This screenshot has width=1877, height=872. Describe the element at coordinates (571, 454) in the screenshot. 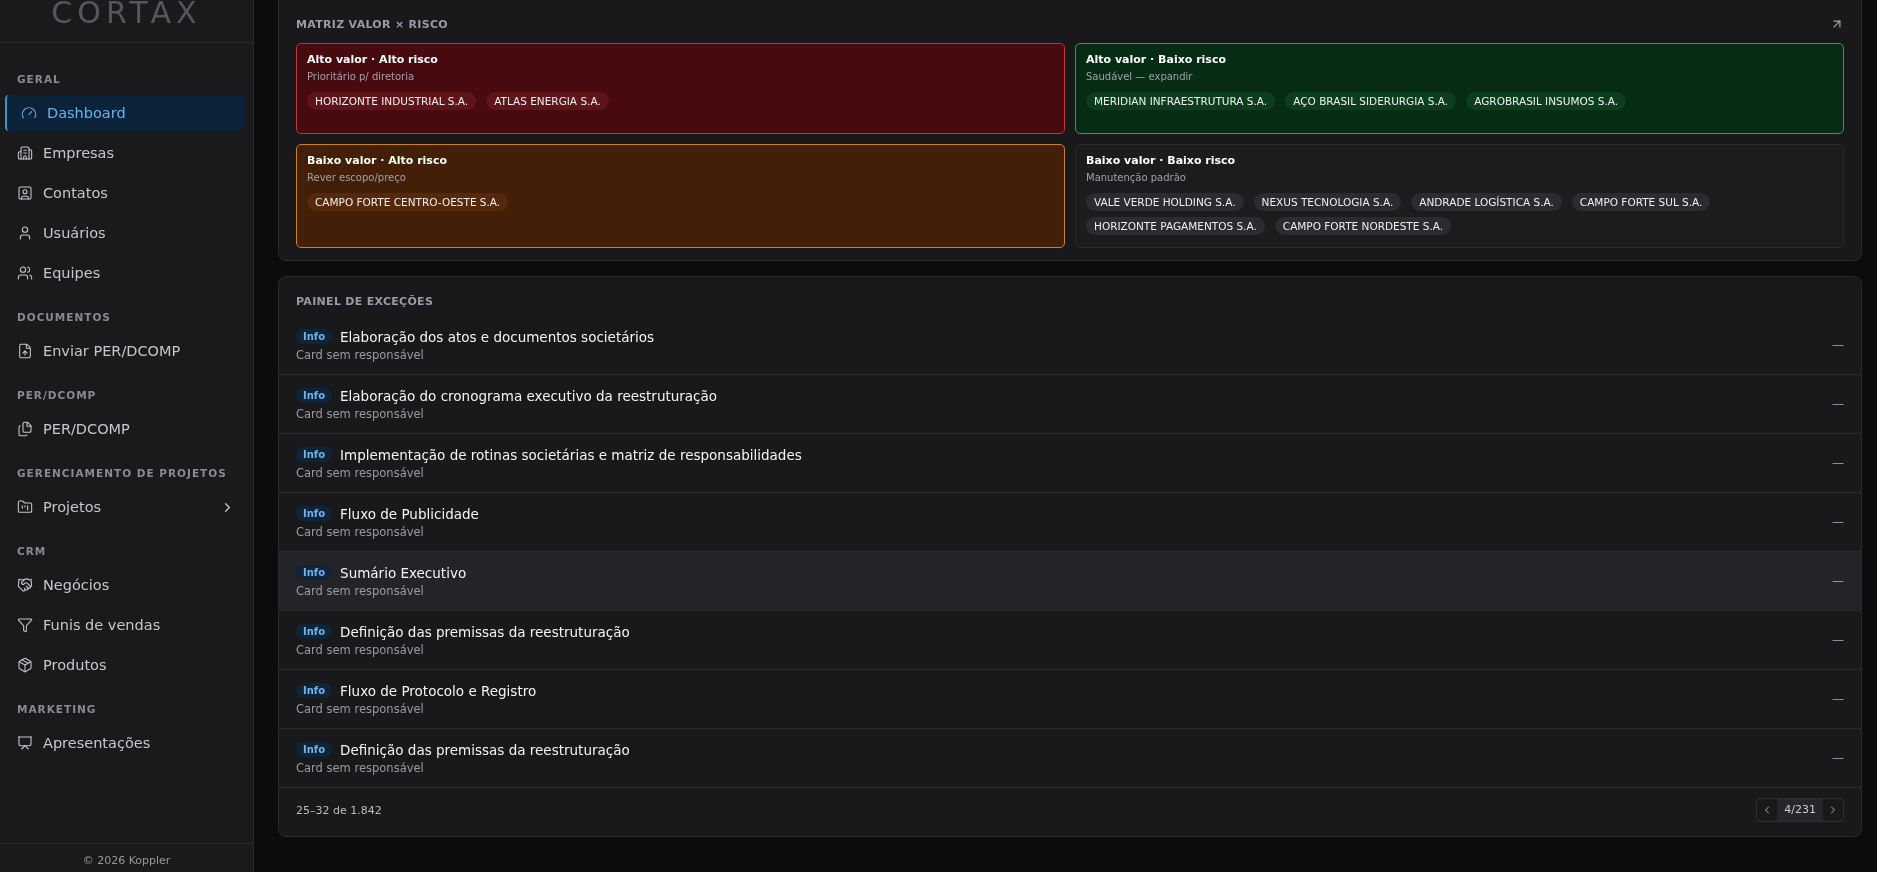

I see `exception-title: Implementação de rotinas societárias e matriz de responsabilidades` at that location.